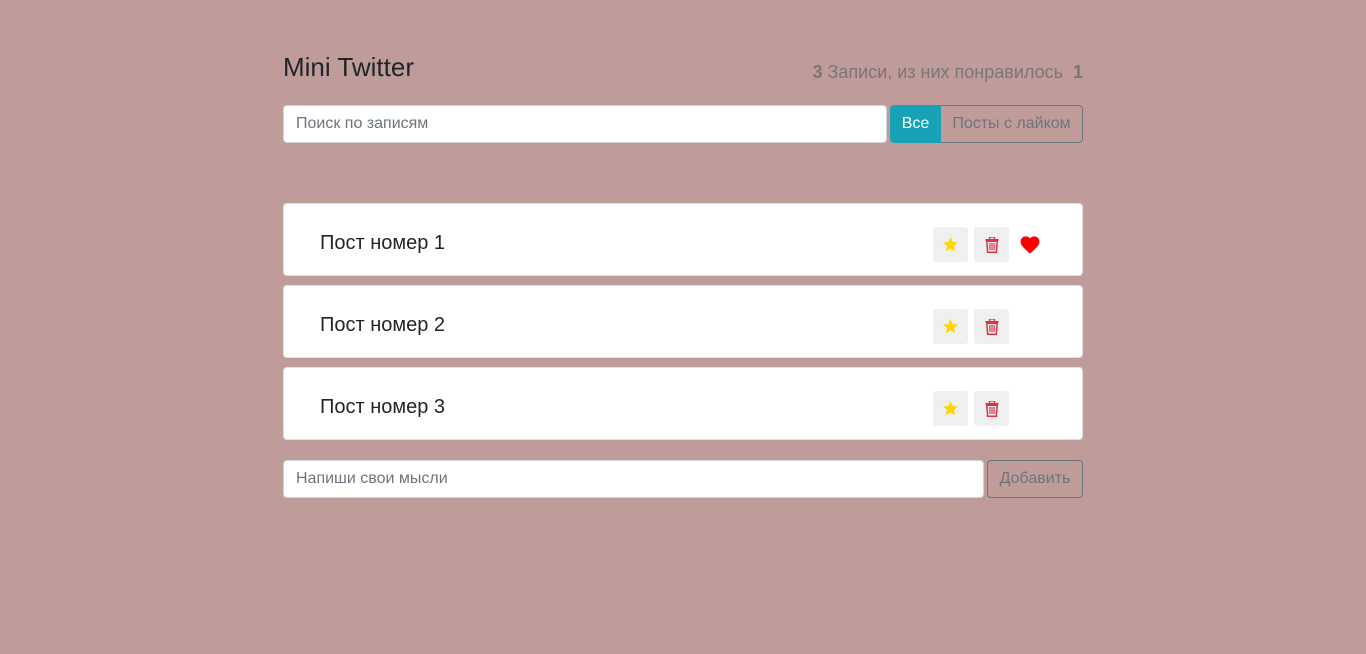 This screenshot has width=1366, height=654. I want to click on heart-icon, so click(1030, 245).